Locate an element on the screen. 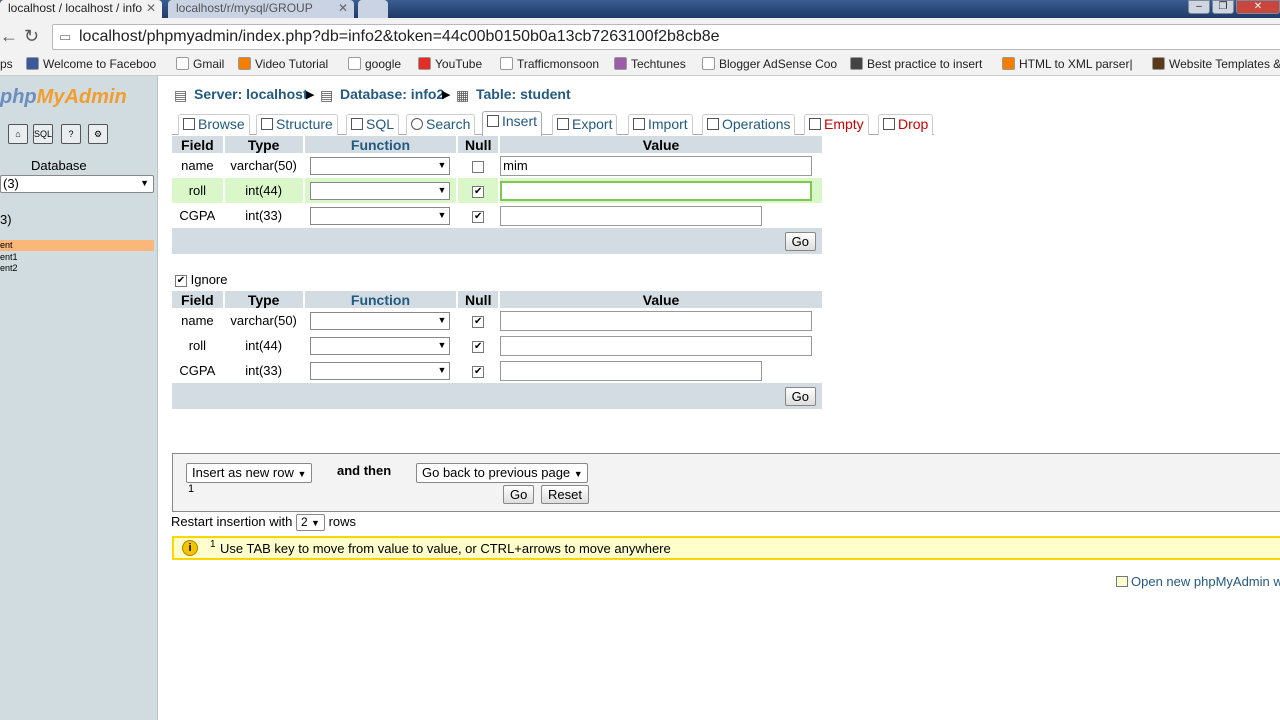 This screenshot has height=720, width=1280. tab-sql: SQL is located at coordinates (373, 124).